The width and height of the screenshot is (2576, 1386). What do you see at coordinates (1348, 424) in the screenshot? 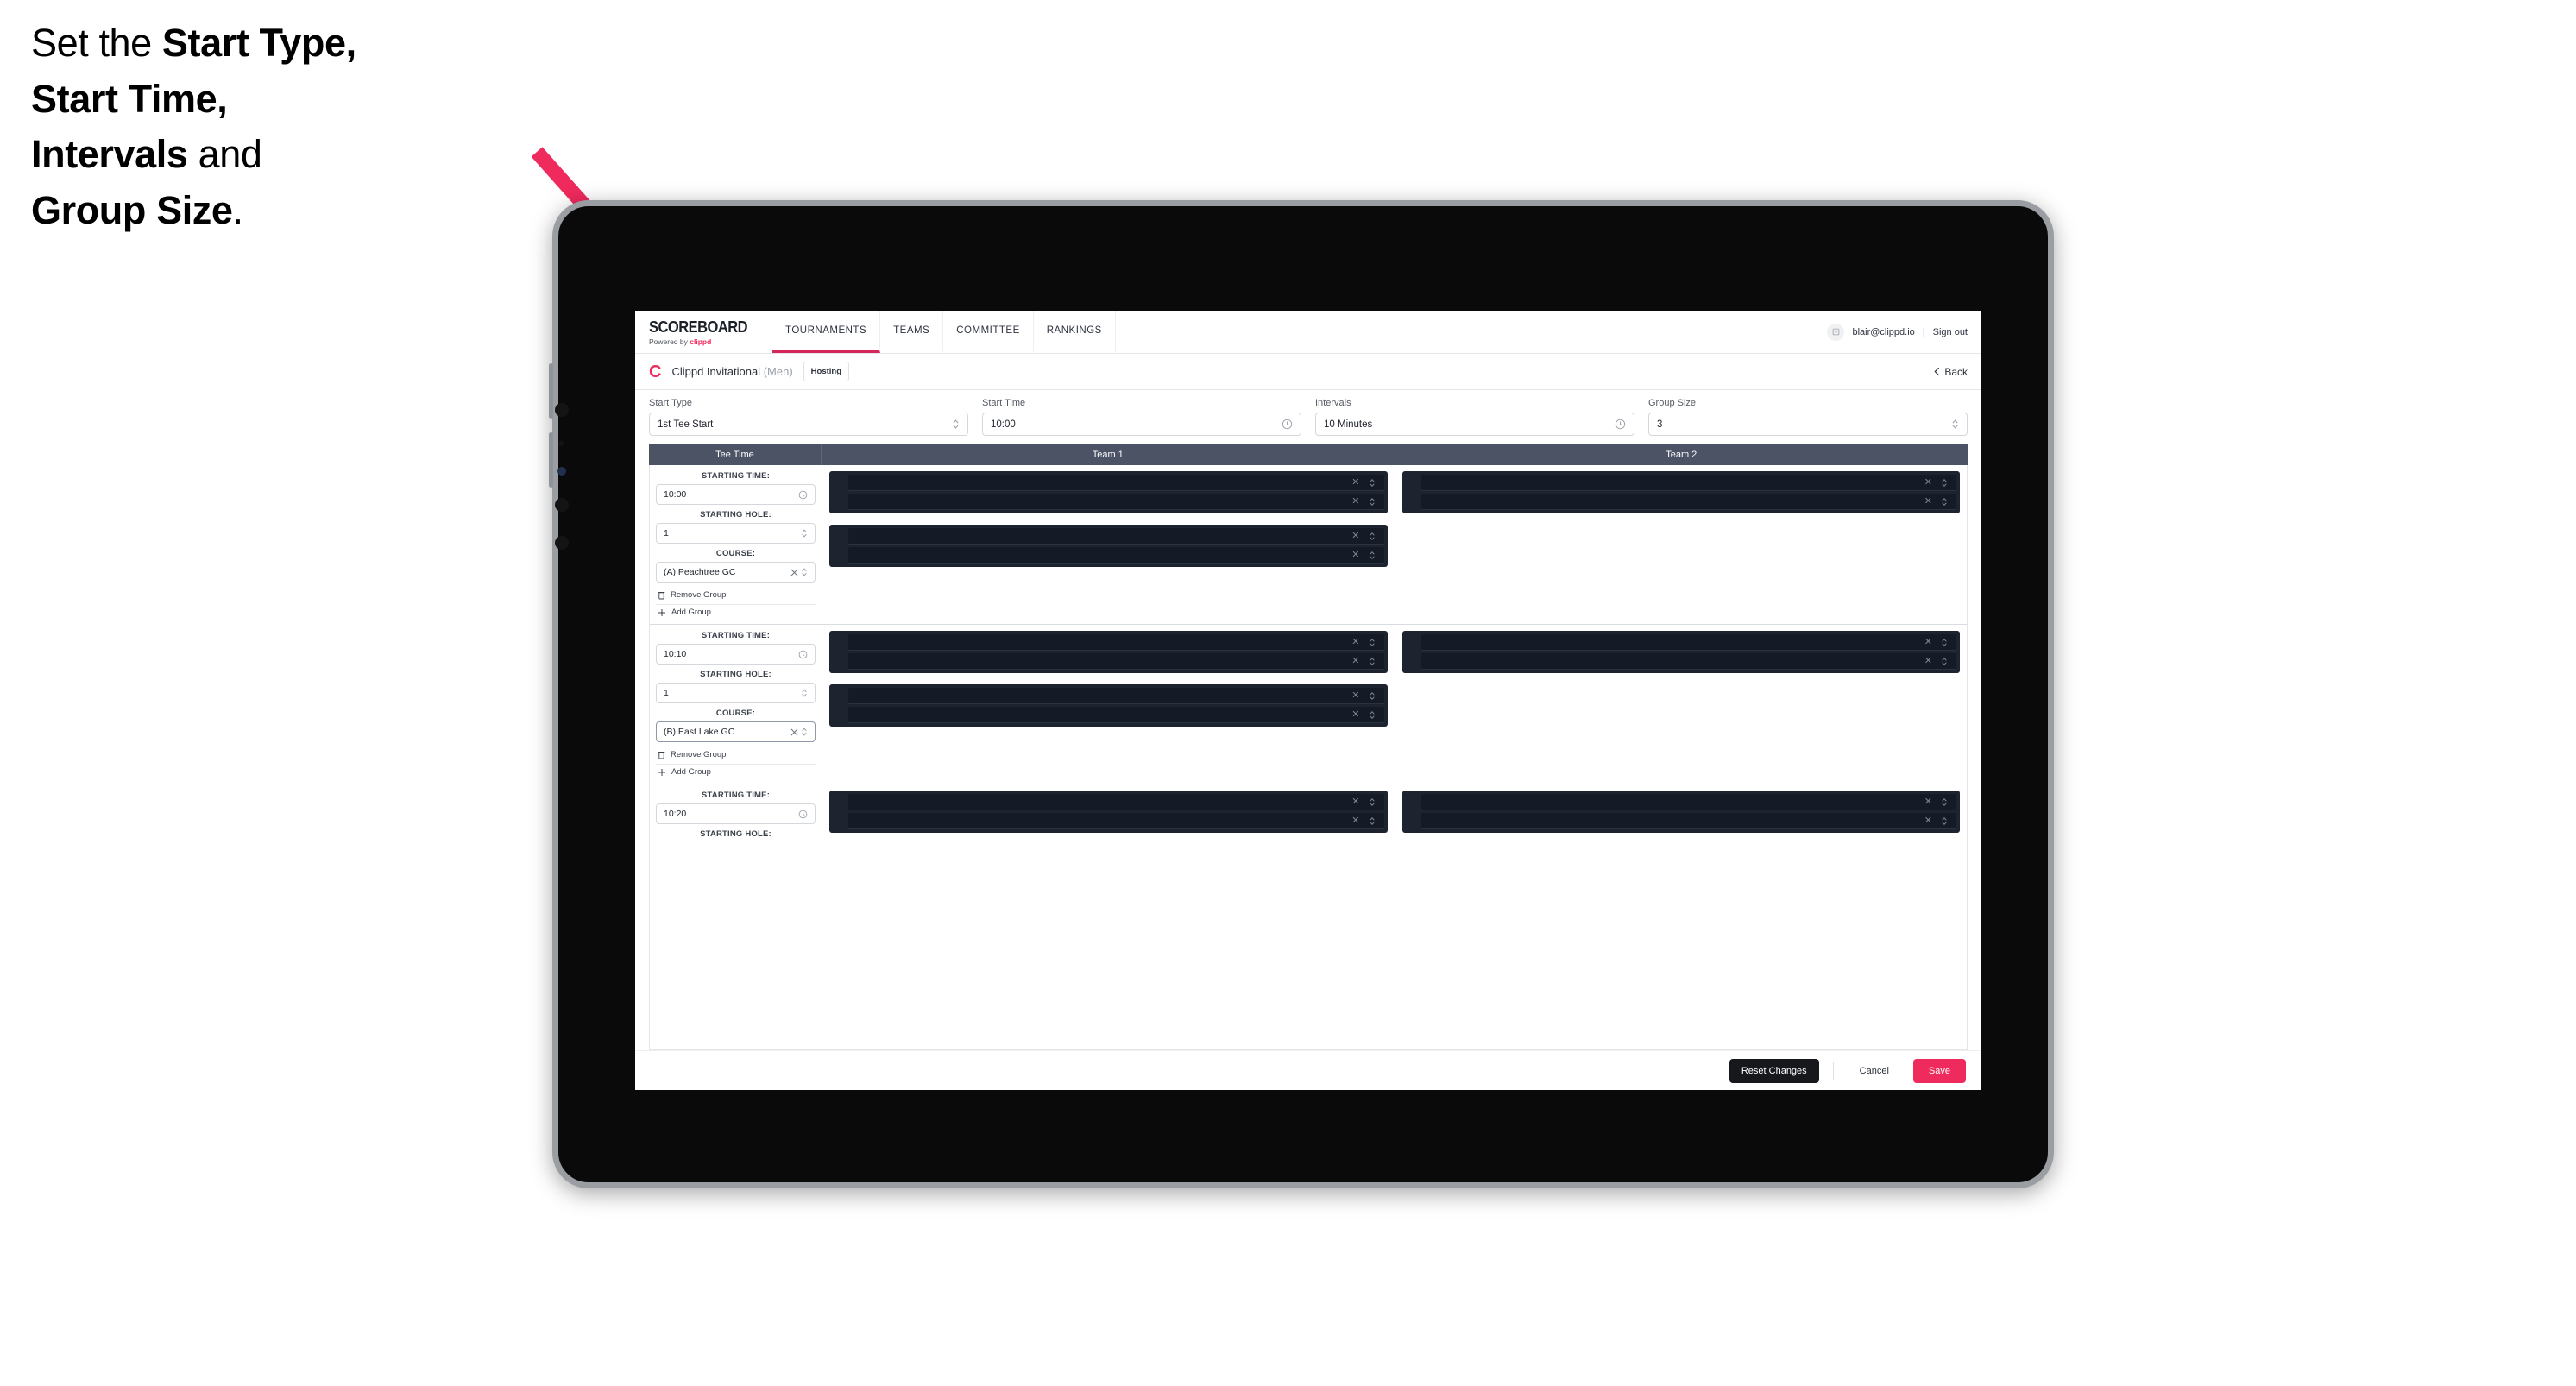
I see `intervals-value: 10 Minutes` at bounding box center [1348, 424].